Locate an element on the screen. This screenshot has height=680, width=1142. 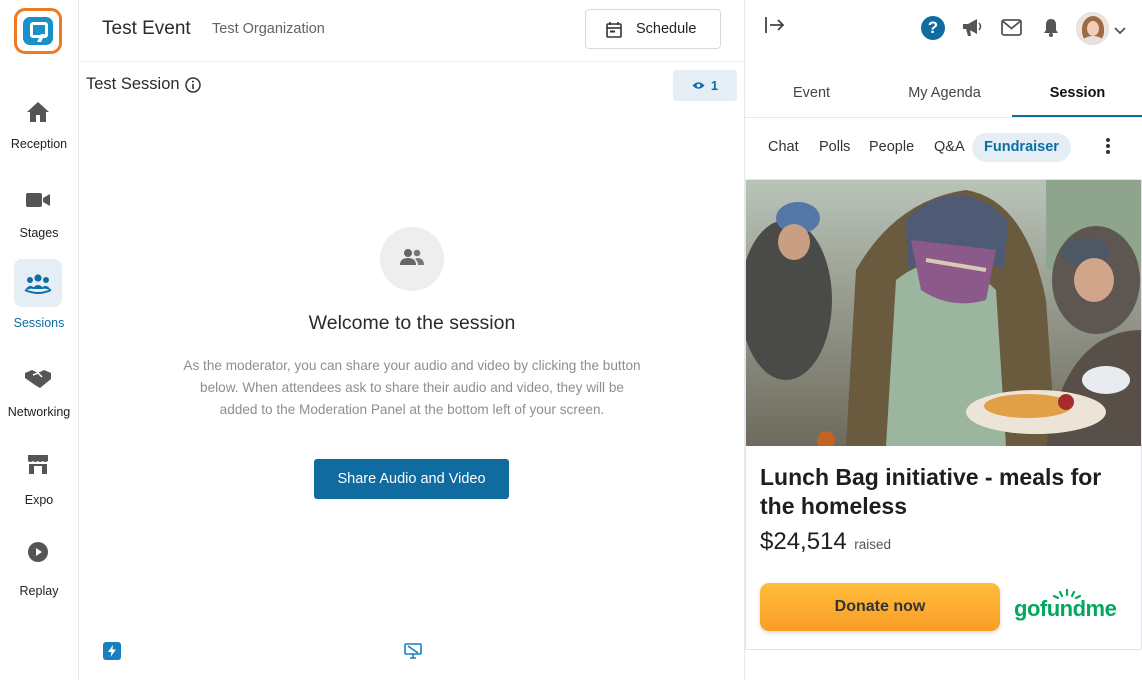
raised-label: raised is located at coordinates (872, 544).